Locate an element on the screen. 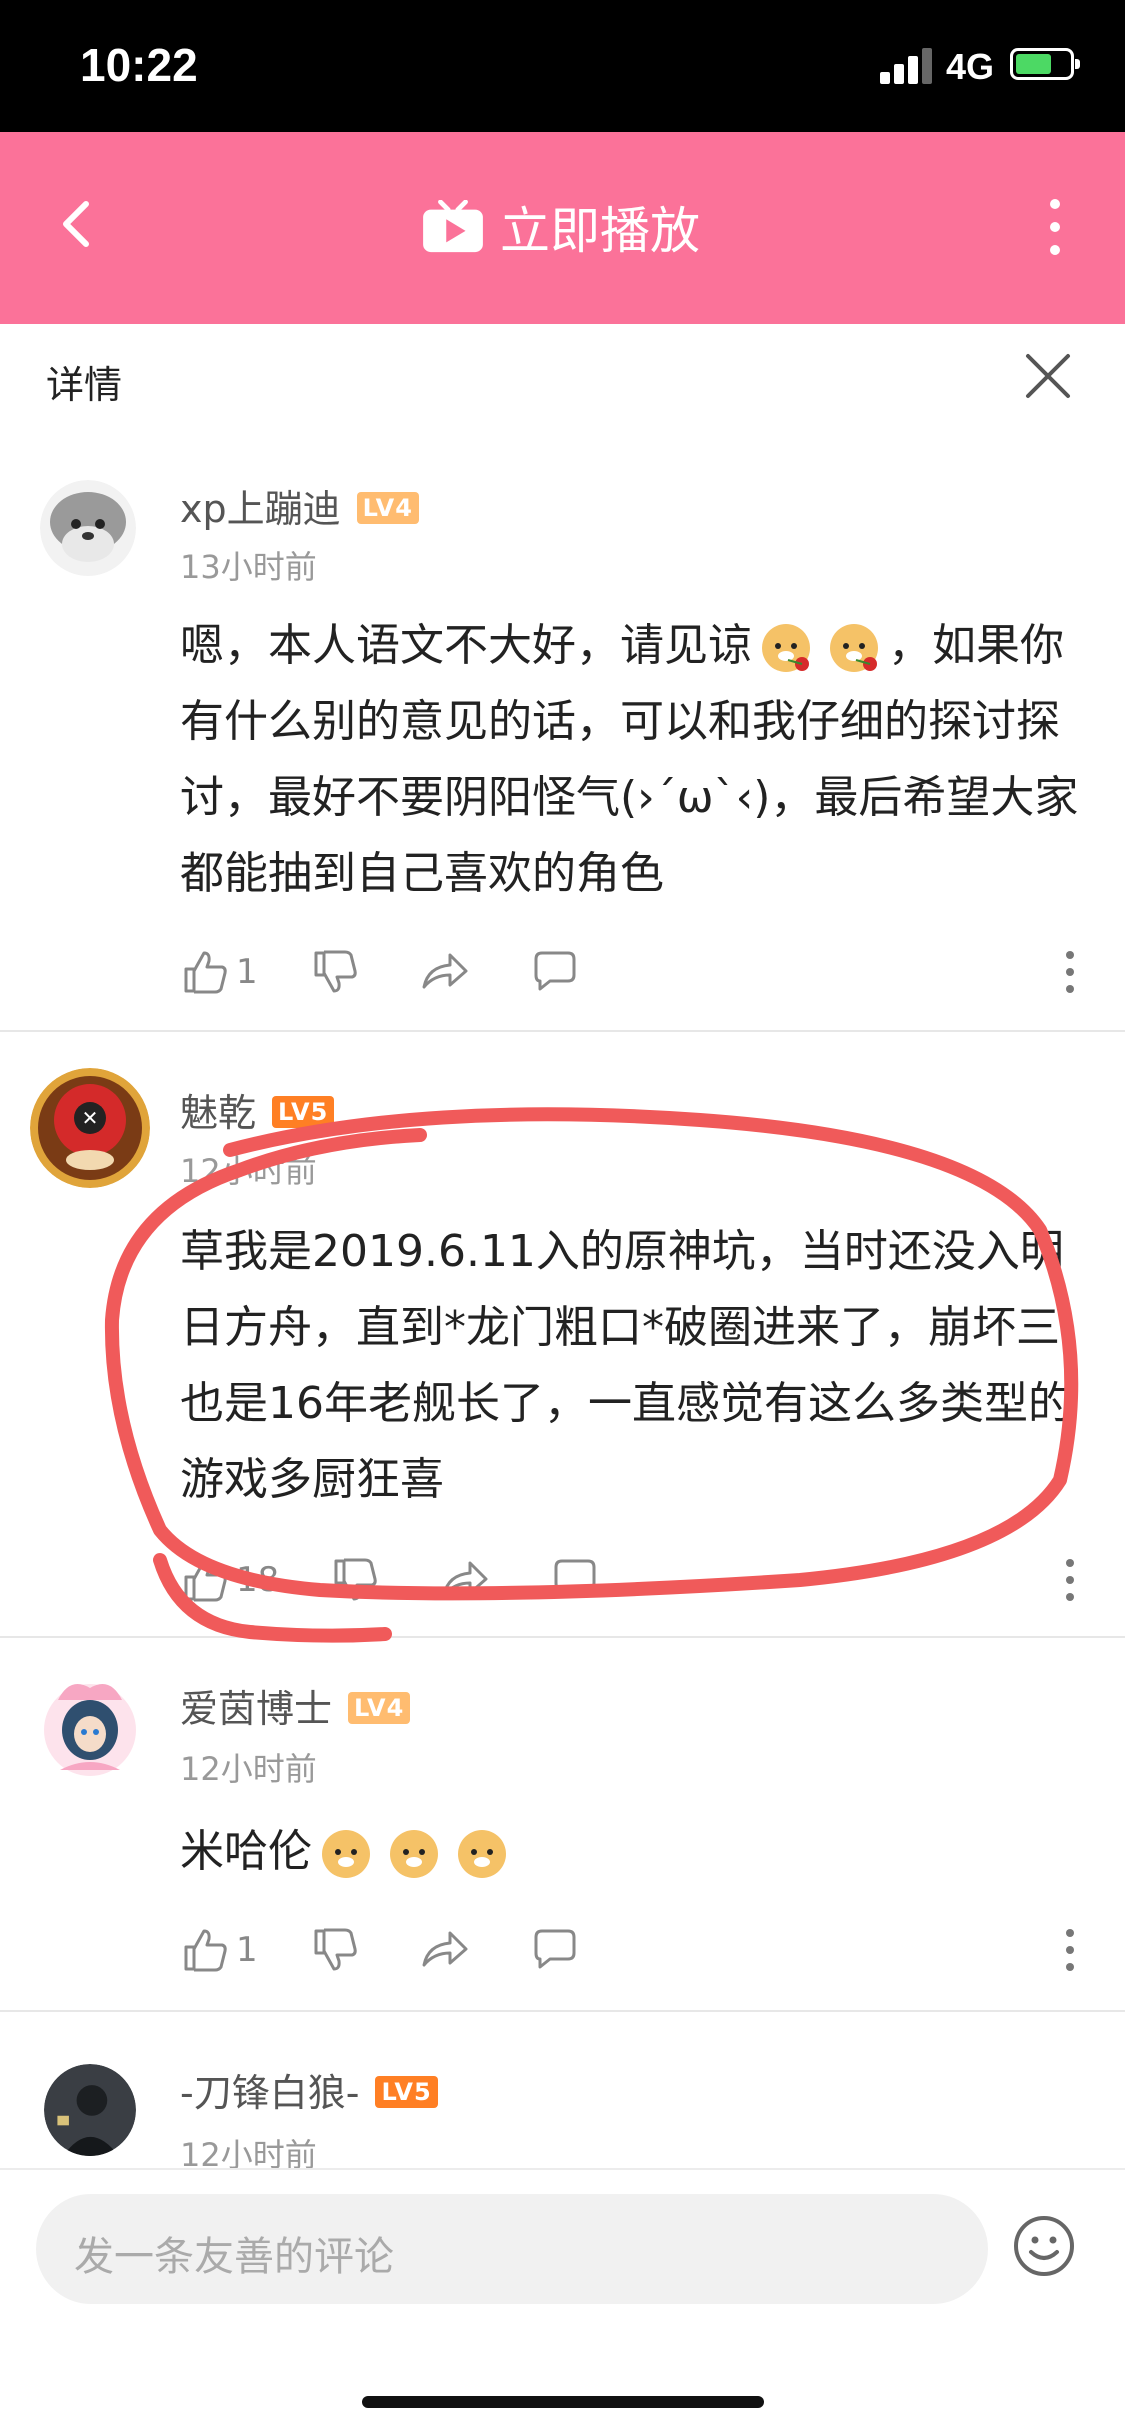 The height and width of the screenshot is (2436, 1125). comment-username: 魅乾 LV5 is located at coordinates (257, 1109).